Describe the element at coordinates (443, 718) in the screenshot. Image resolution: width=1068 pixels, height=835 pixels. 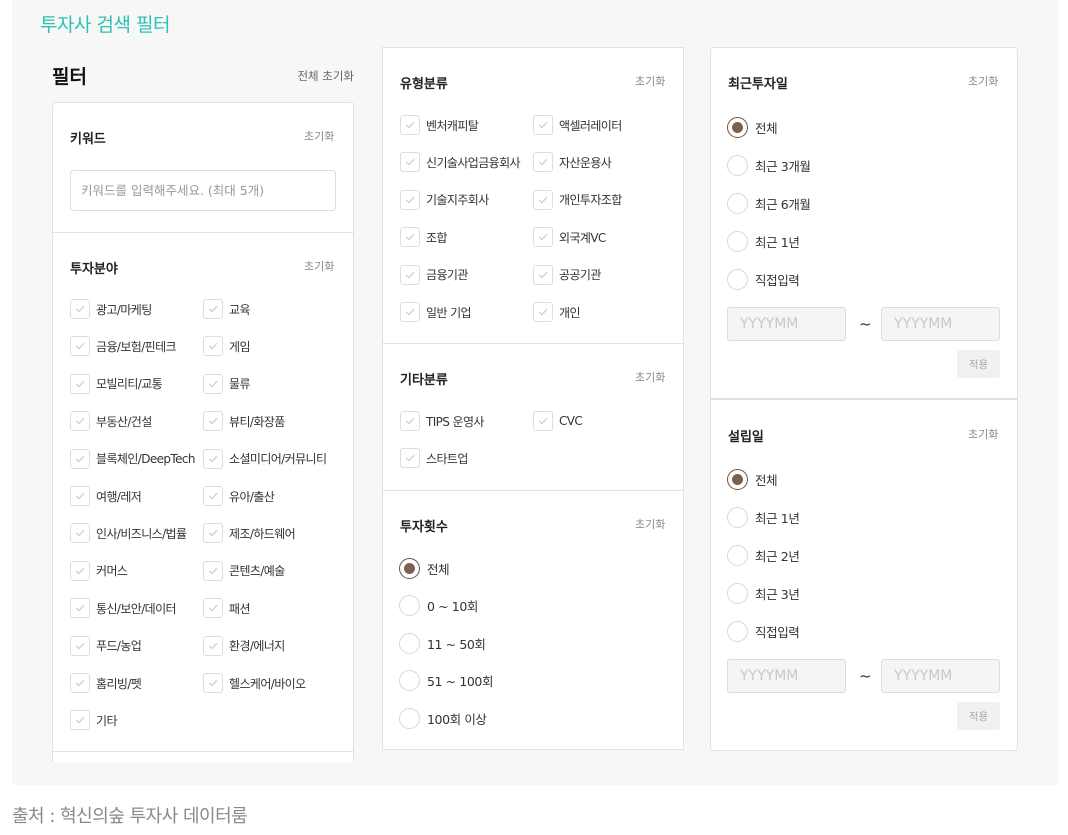
I see `radio-option: 100회 이상` at that location.